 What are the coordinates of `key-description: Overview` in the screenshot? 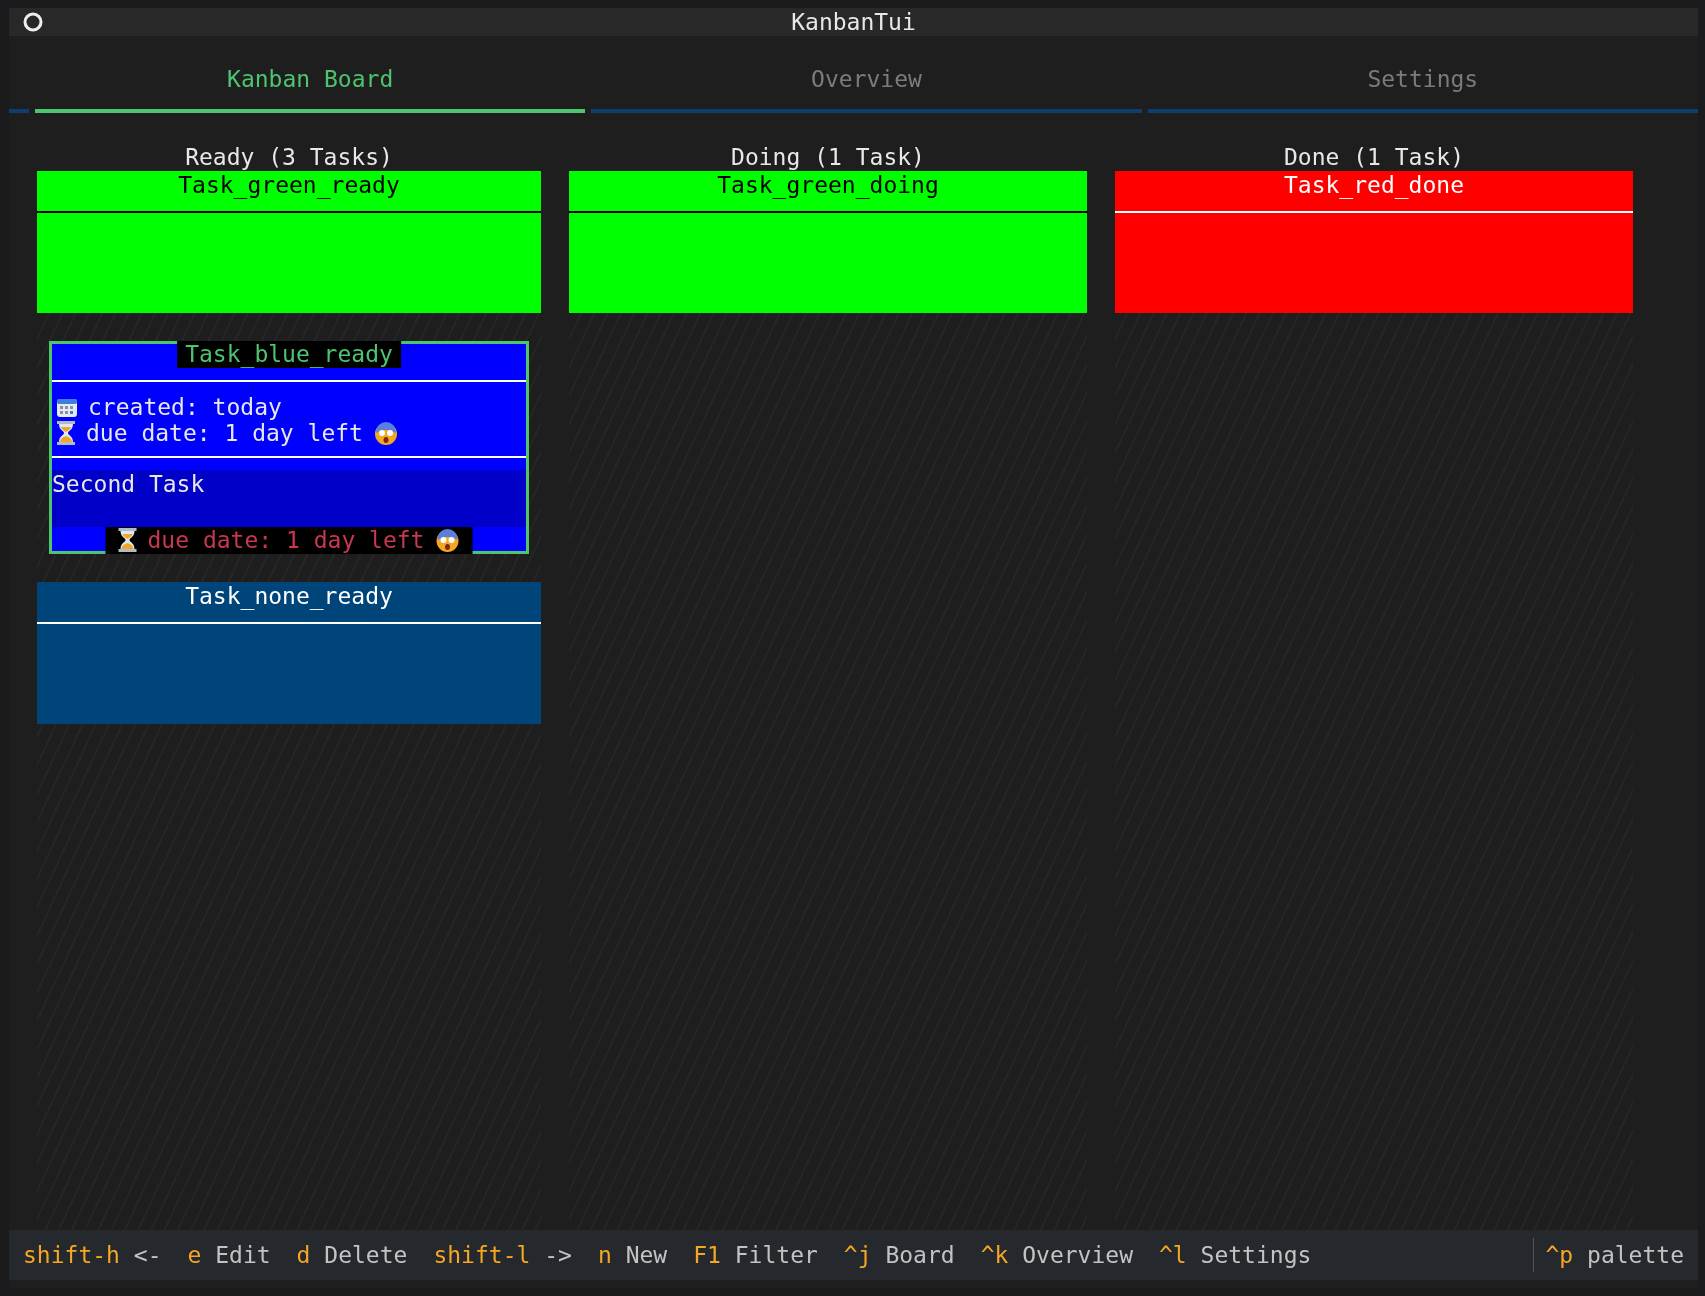 It's located at (1077, 1254).